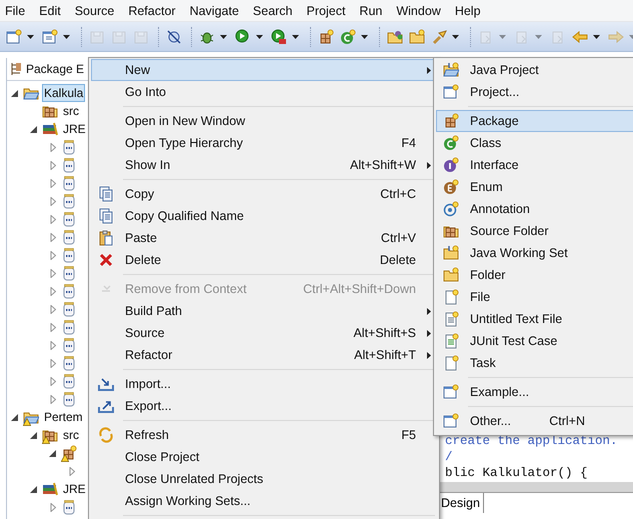  Describe the element at coordinates (395, 36) in the screenshot. I see `open-folder-icon` at that location.